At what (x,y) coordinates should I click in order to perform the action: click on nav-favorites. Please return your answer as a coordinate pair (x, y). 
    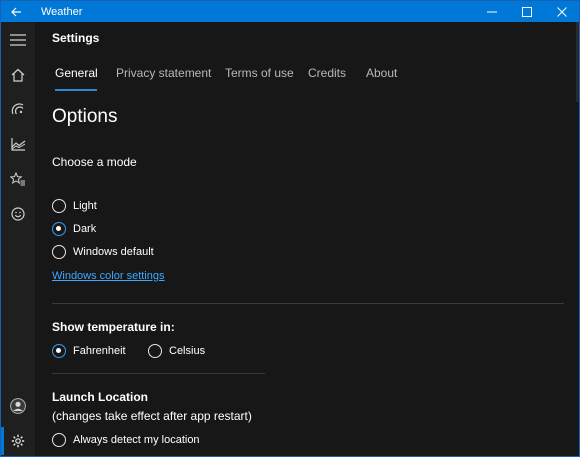
    Looking at the image, I should click on (18, 179).